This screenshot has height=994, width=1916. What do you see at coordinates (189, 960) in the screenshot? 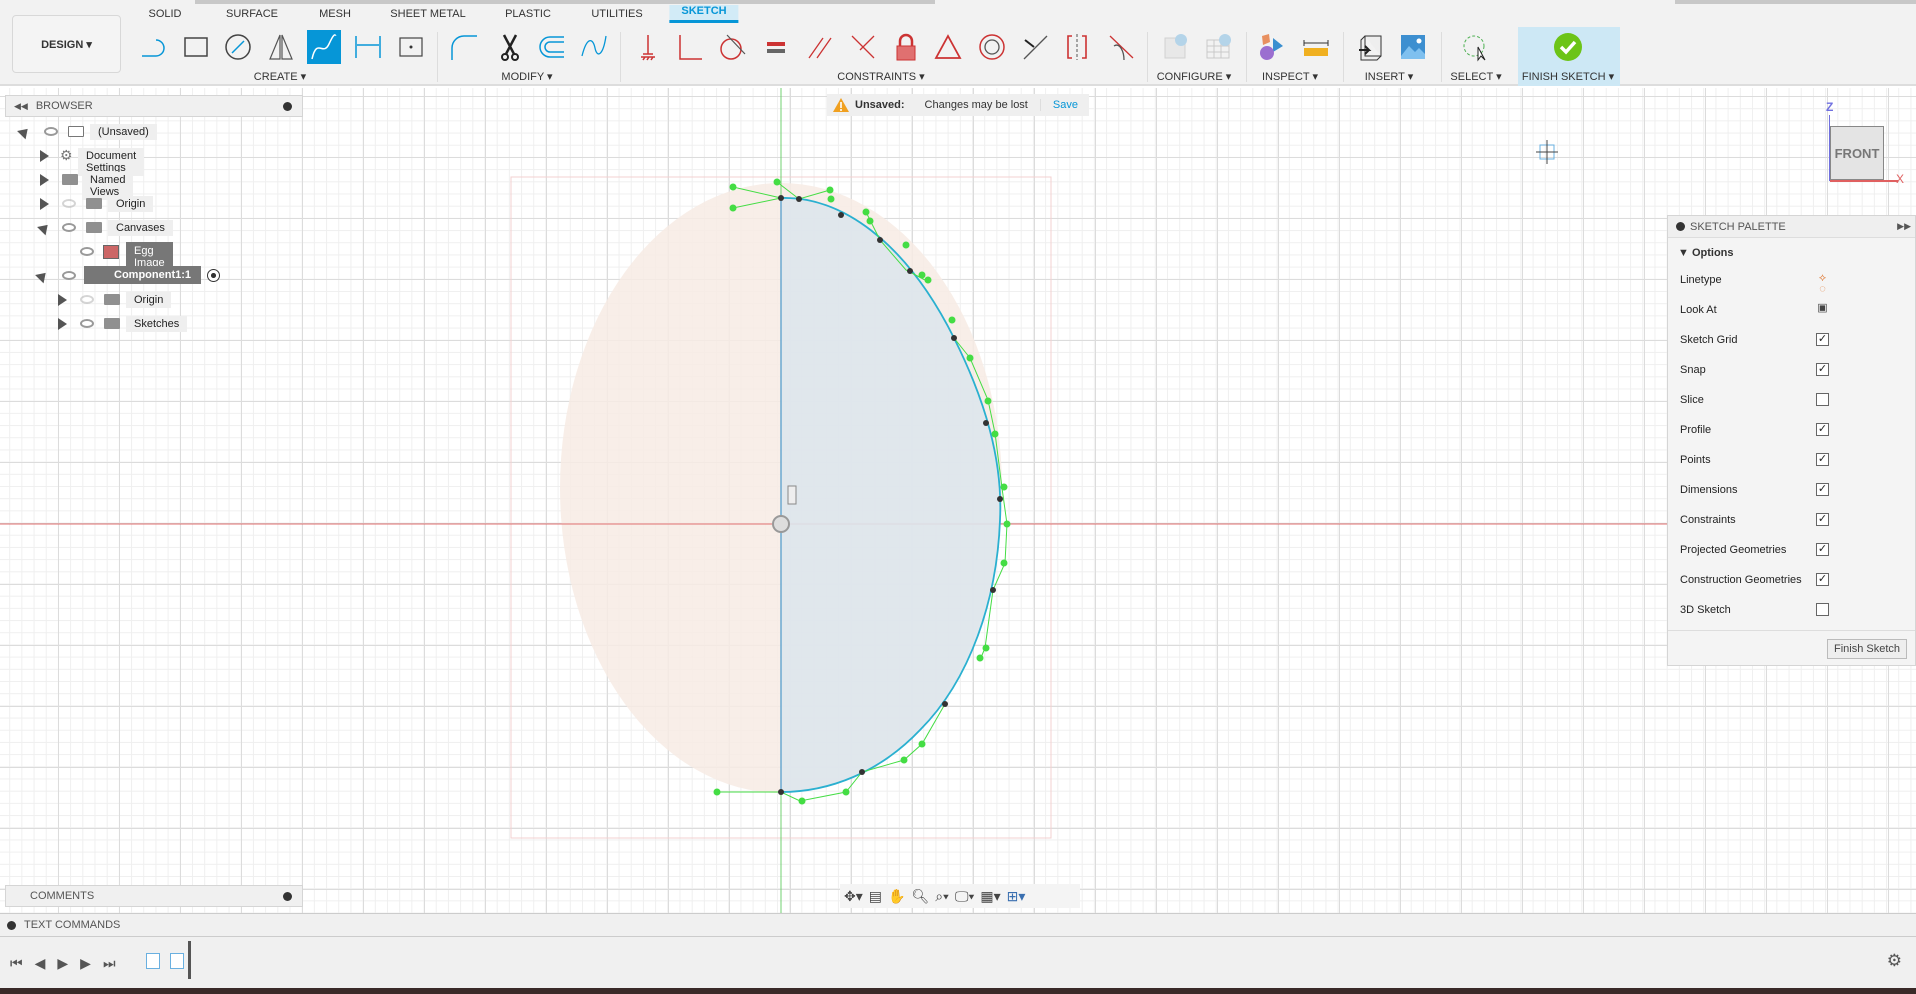
I see `timeline-marker` at bounding box center [189, 960].